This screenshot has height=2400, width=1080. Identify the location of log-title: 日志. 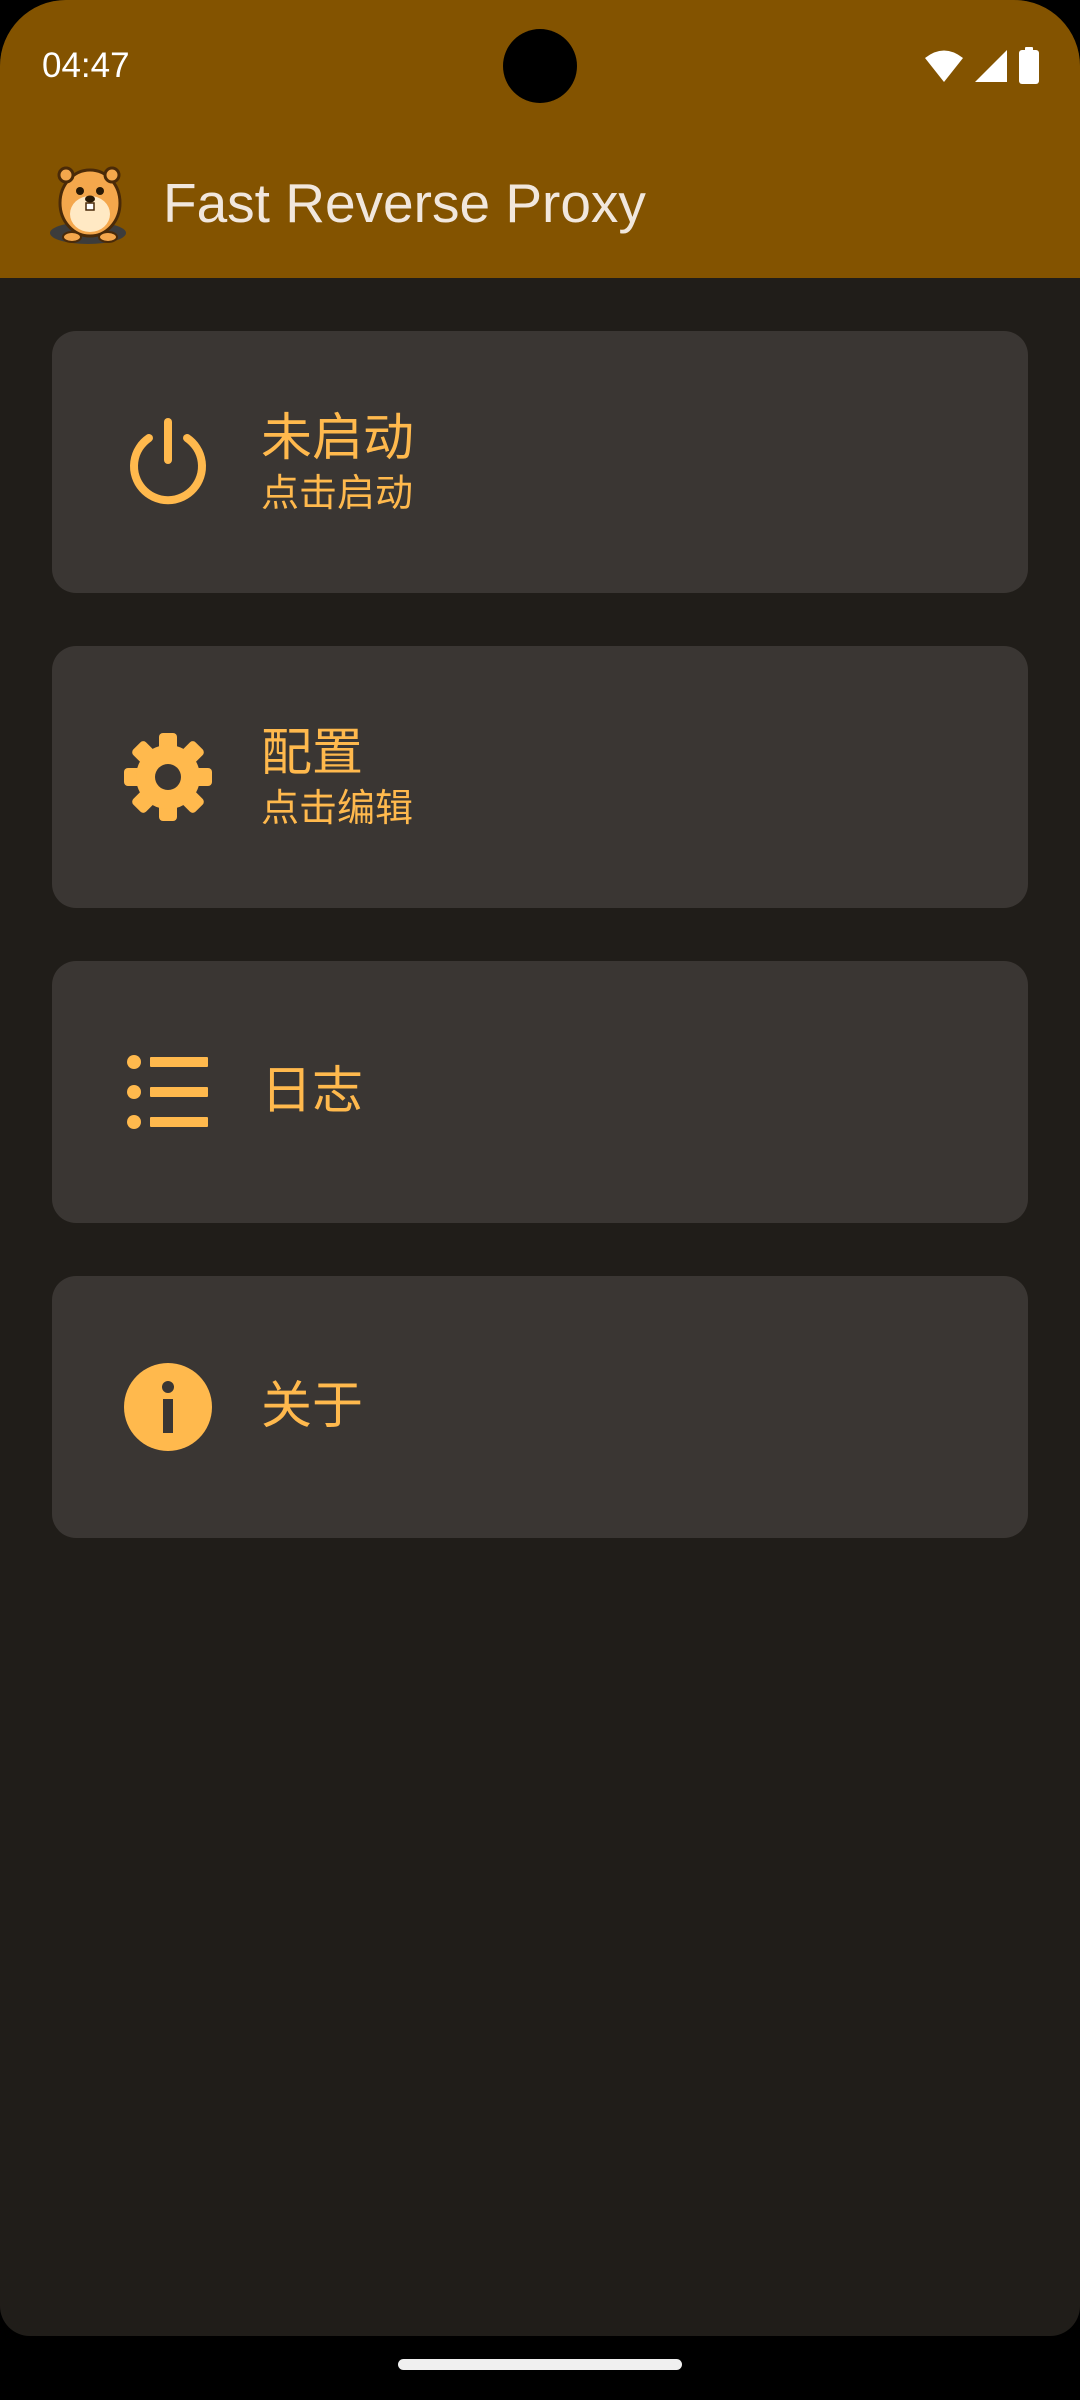
(312, 1091).